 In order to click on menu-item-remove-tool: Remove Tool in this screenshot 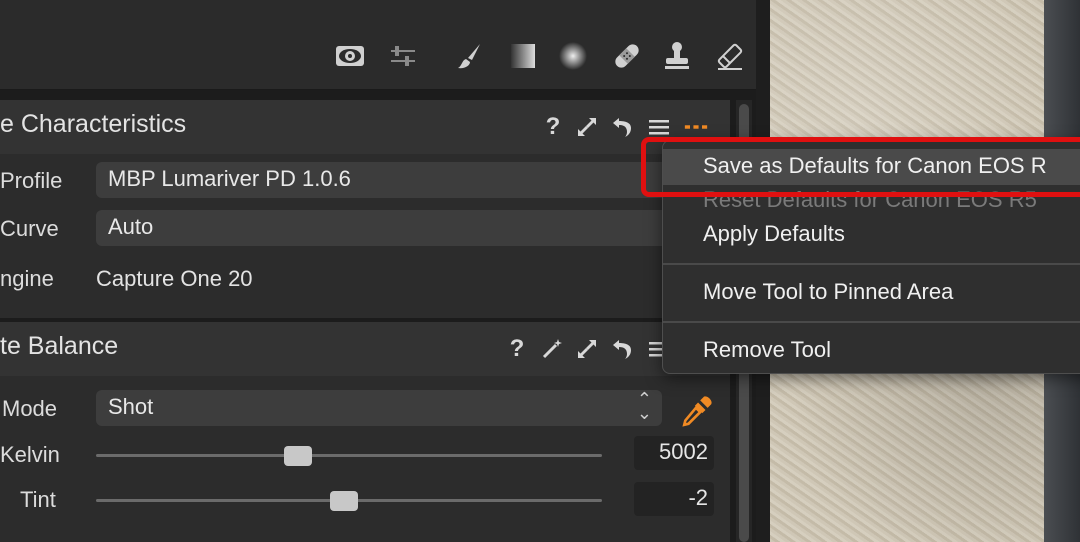, I will do `click(871, 351)`.